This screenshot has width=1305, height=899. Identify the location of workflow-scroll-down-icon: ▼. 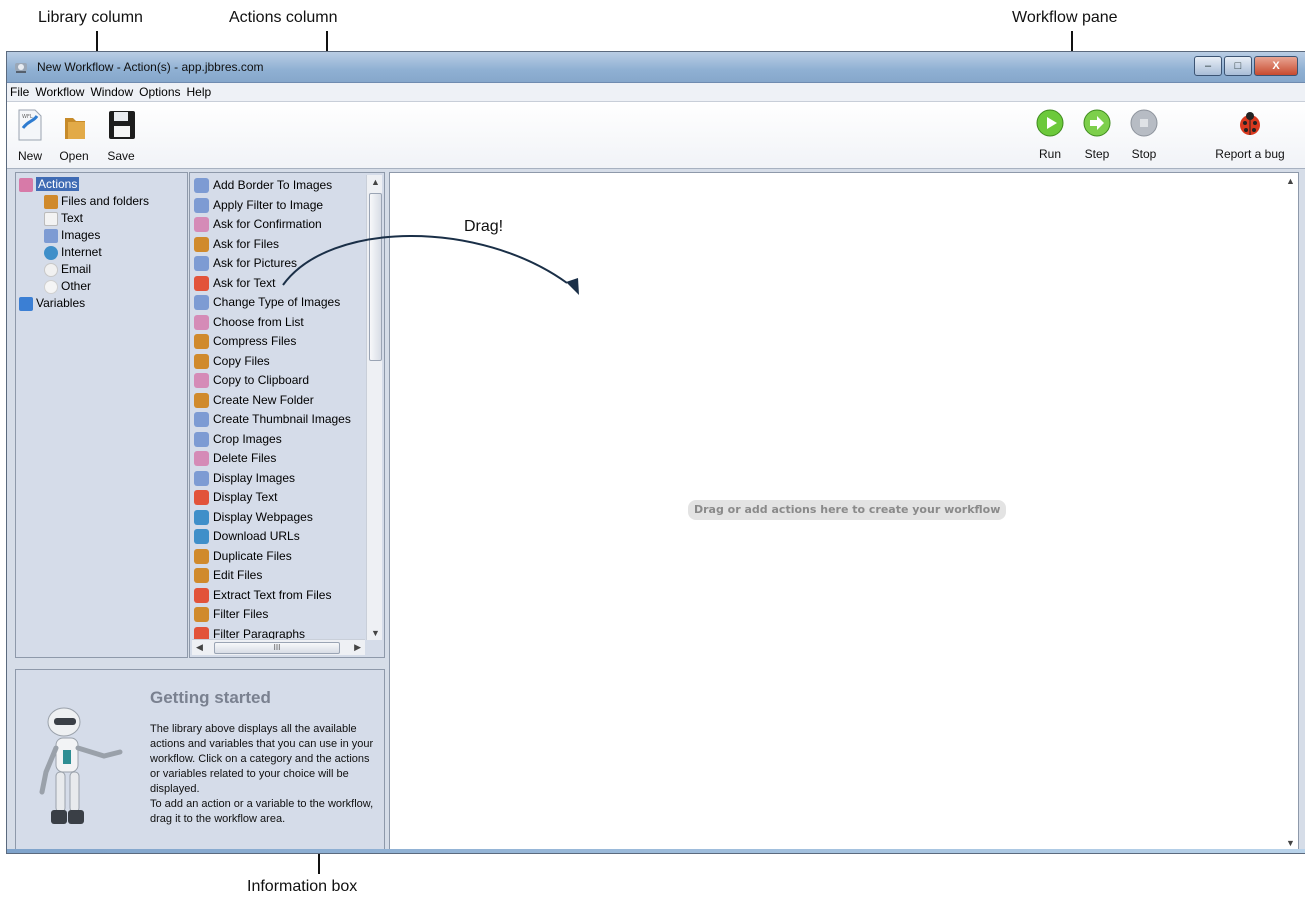
(1290, 843).